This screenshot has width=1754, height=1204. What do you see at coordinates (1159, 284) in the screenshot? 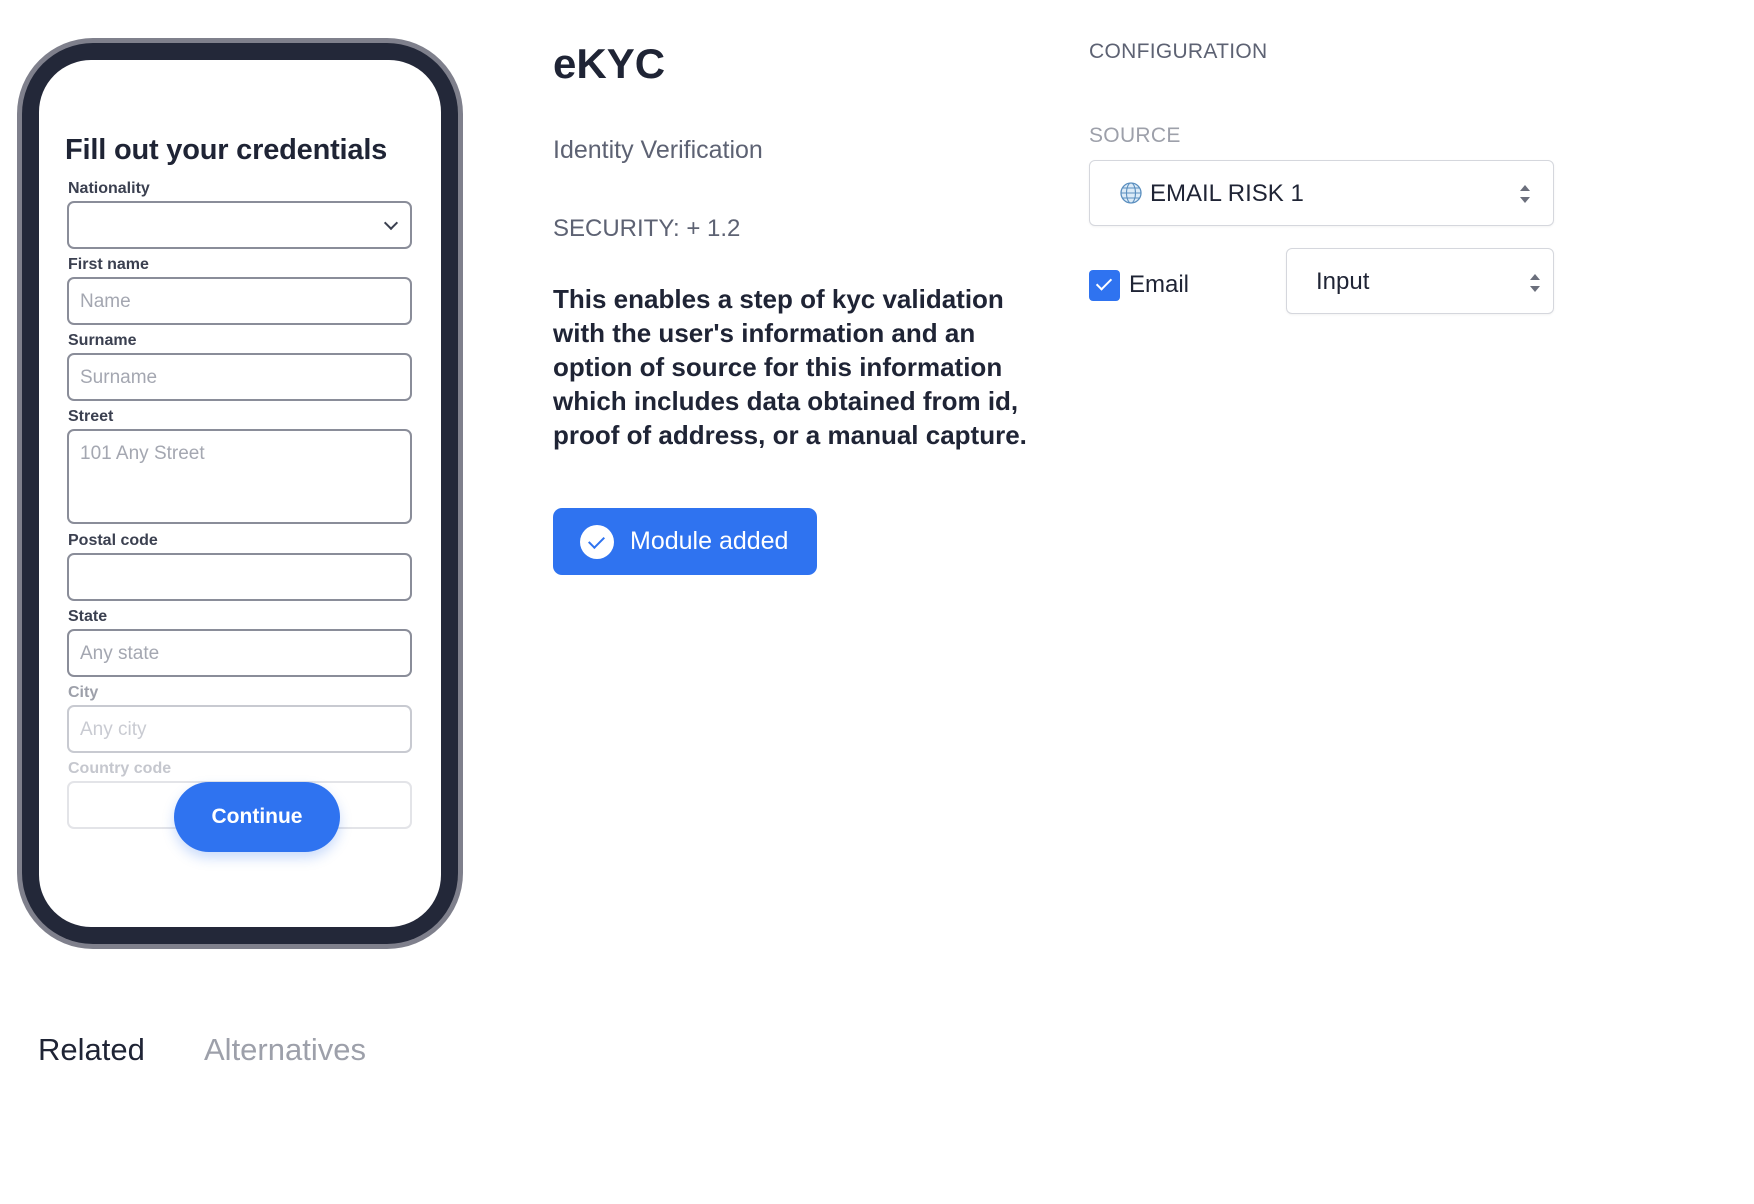
I see `email-label: Email` at bounding box center [1159, 284].